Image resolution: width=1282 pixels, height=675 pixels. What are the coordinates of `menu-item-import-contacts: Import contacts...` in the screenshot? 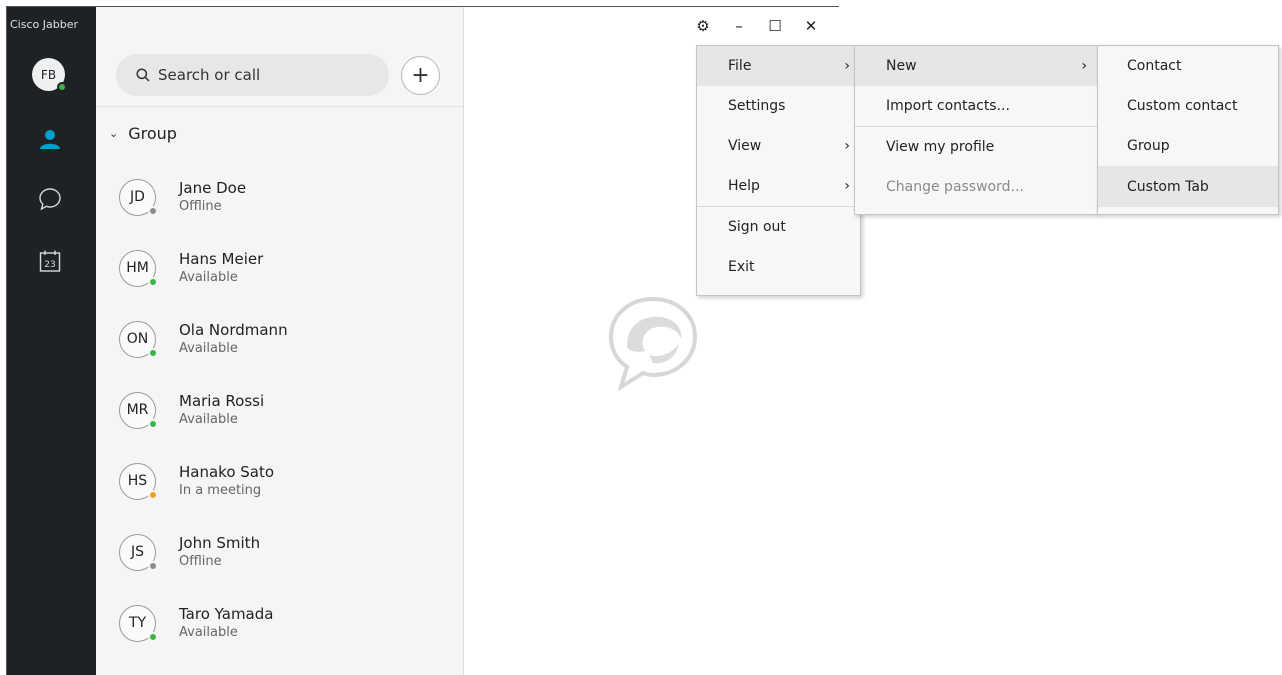 It's located at (976, 106).